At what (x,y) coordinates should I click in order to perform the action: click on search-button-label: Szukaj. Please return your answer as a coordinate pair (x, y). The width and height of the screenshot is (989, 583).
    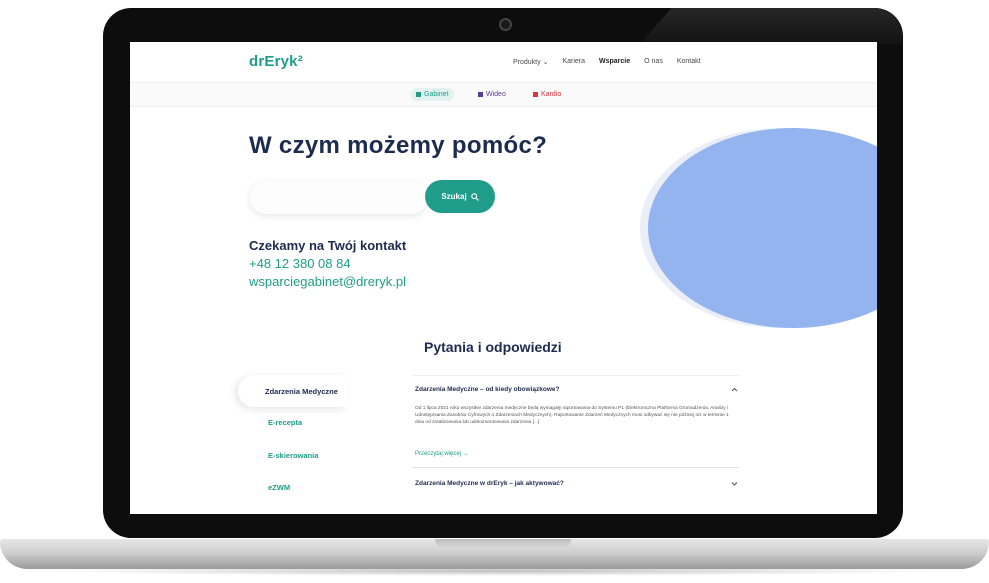
    Looking at the image, I should click on (454, 196).